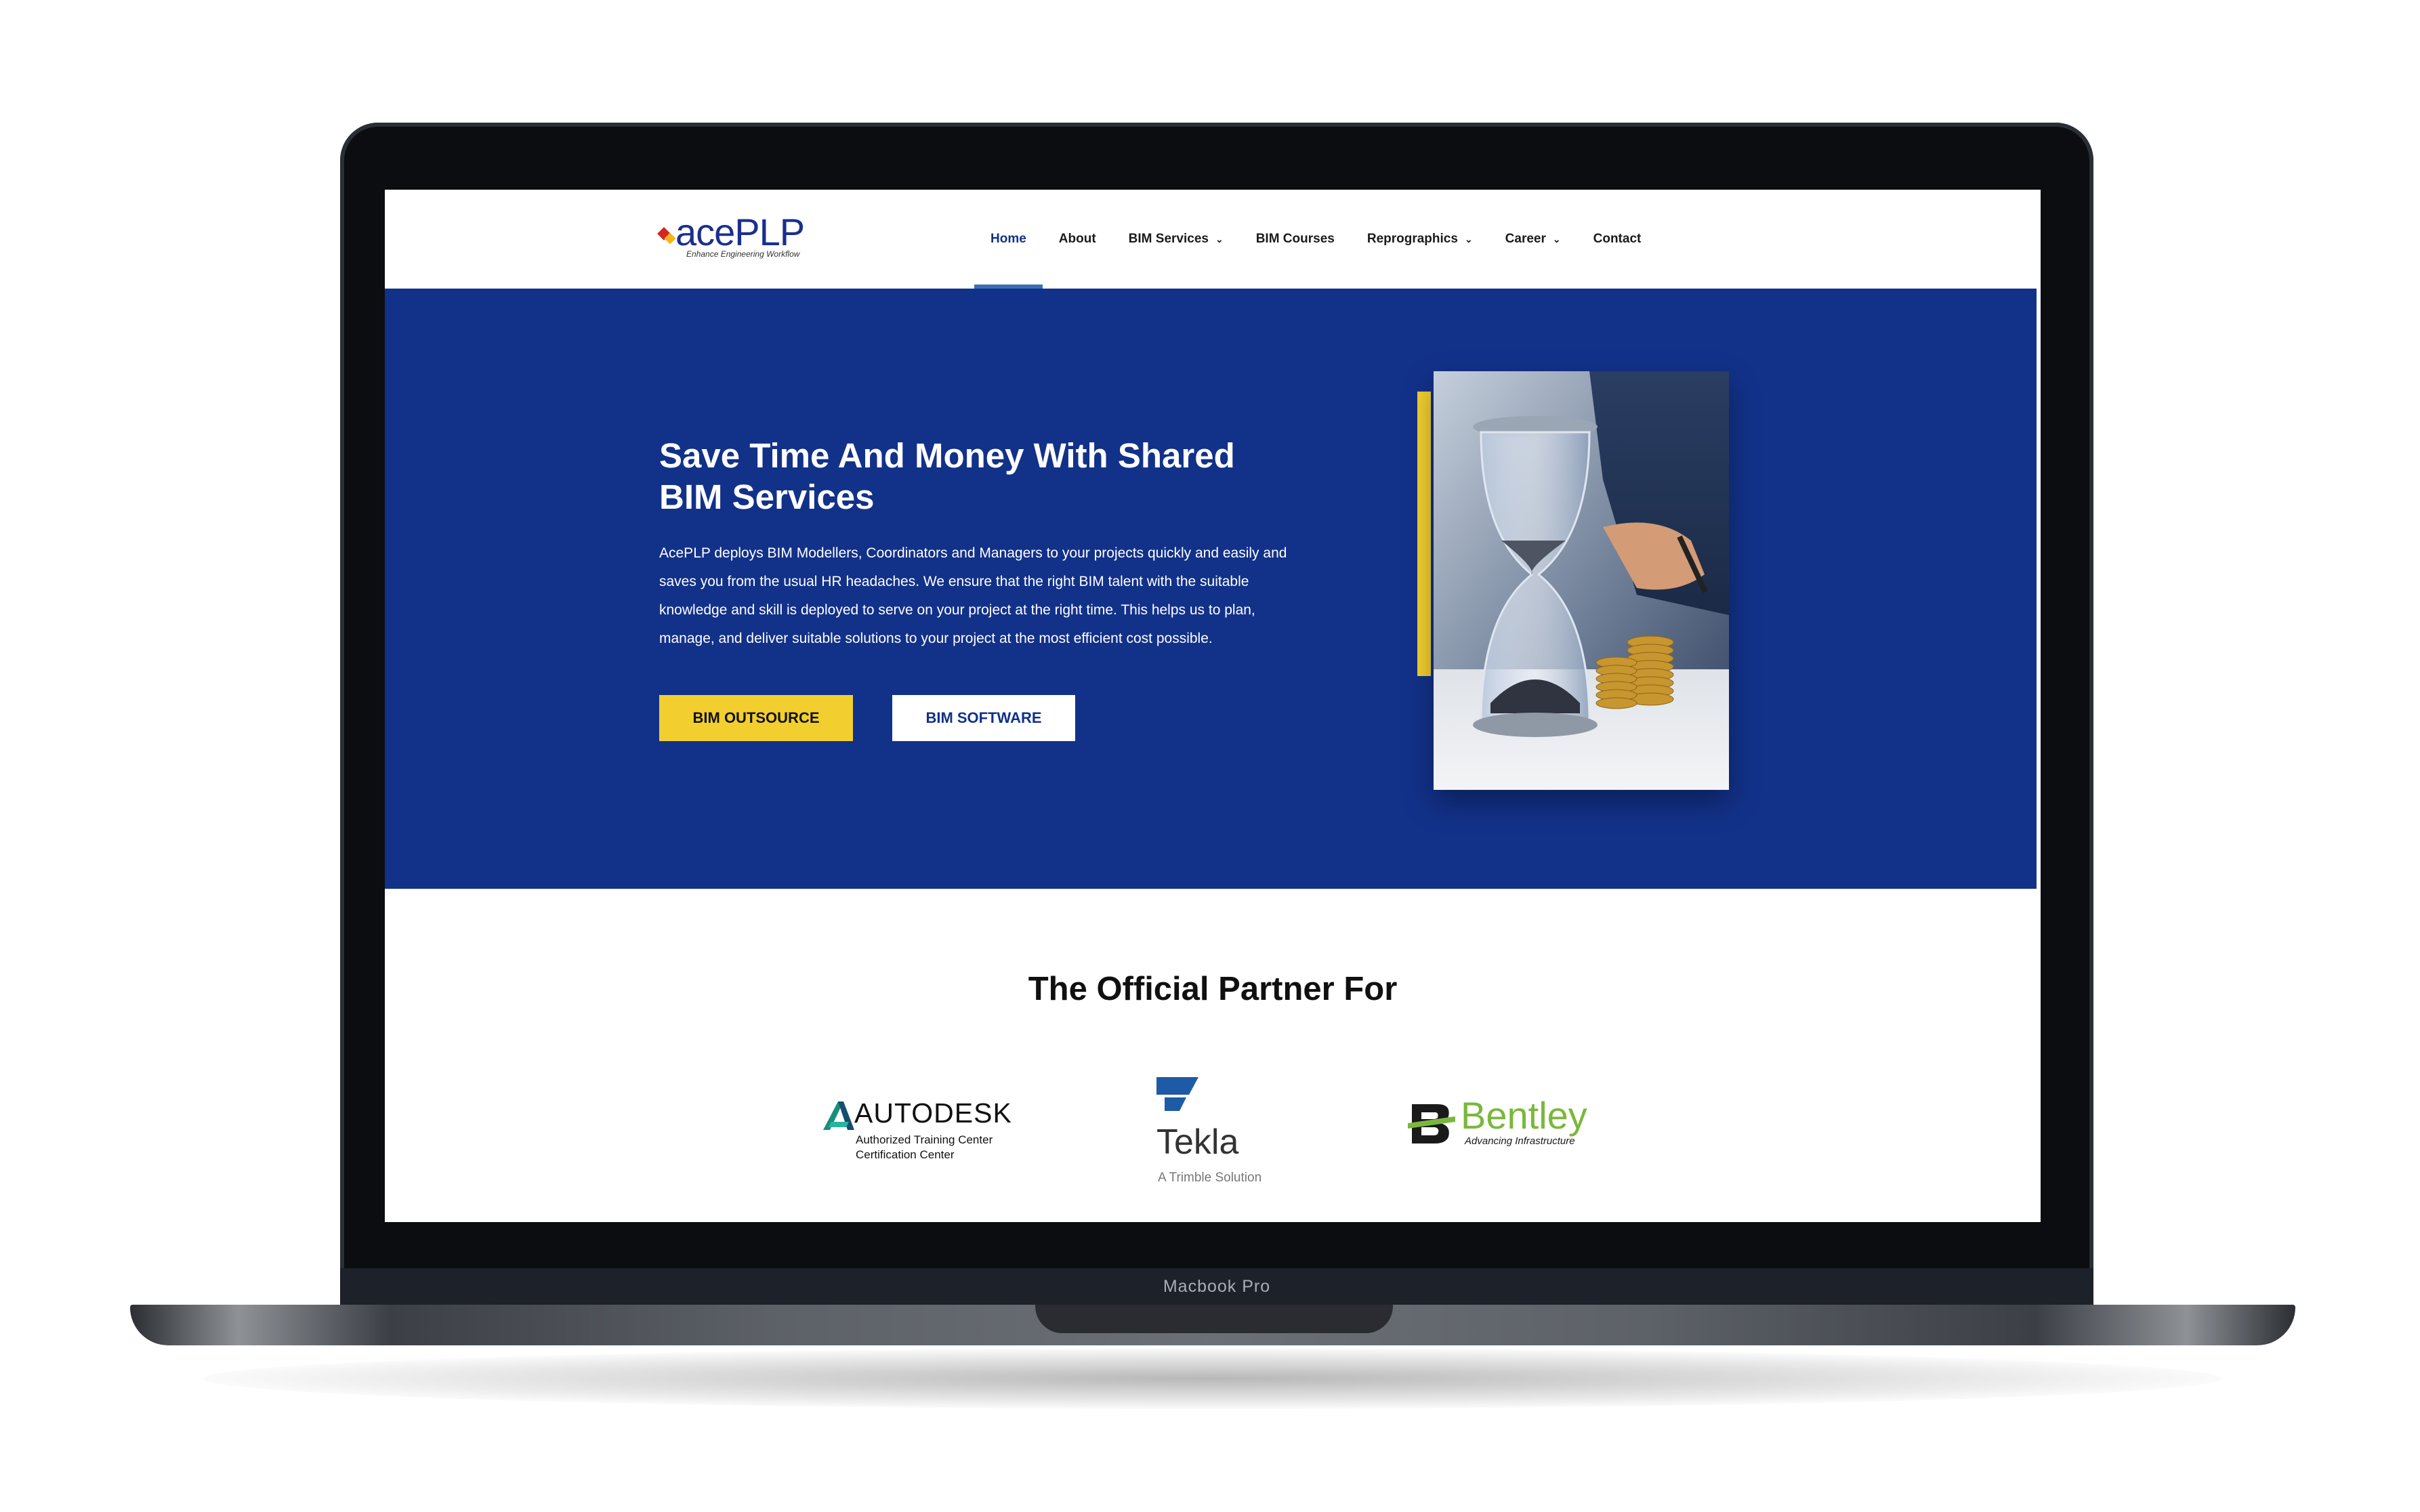  I want to click on nav-bim-courses: BIM Courses, so click(1295, 240).